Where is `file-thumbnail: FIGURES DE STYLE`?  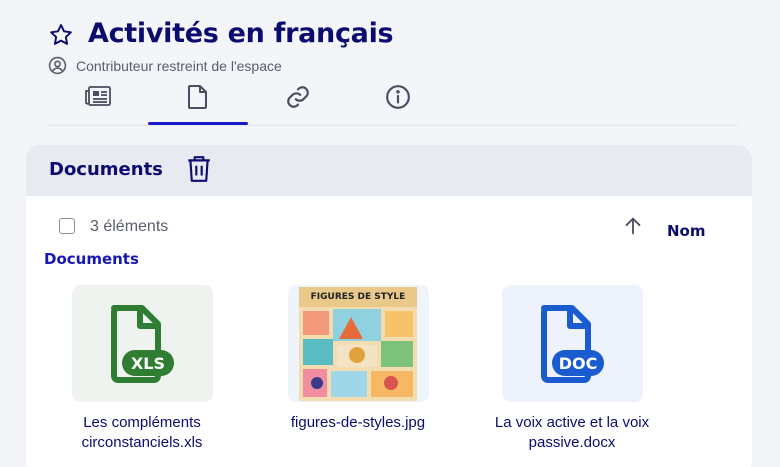 file-thumbnail: FIGURES DE STYLE is located at coordinates (358, 343).